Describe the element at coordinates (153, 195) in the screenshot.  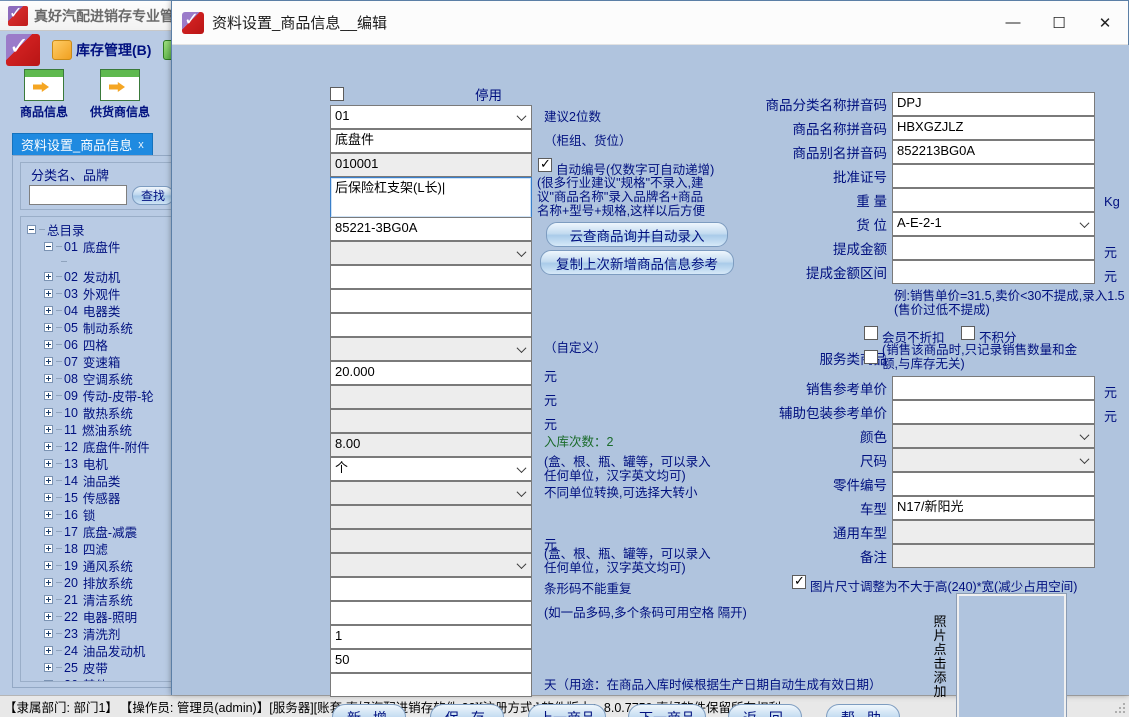
I see `sidebar-search-button: 查找` at that location.